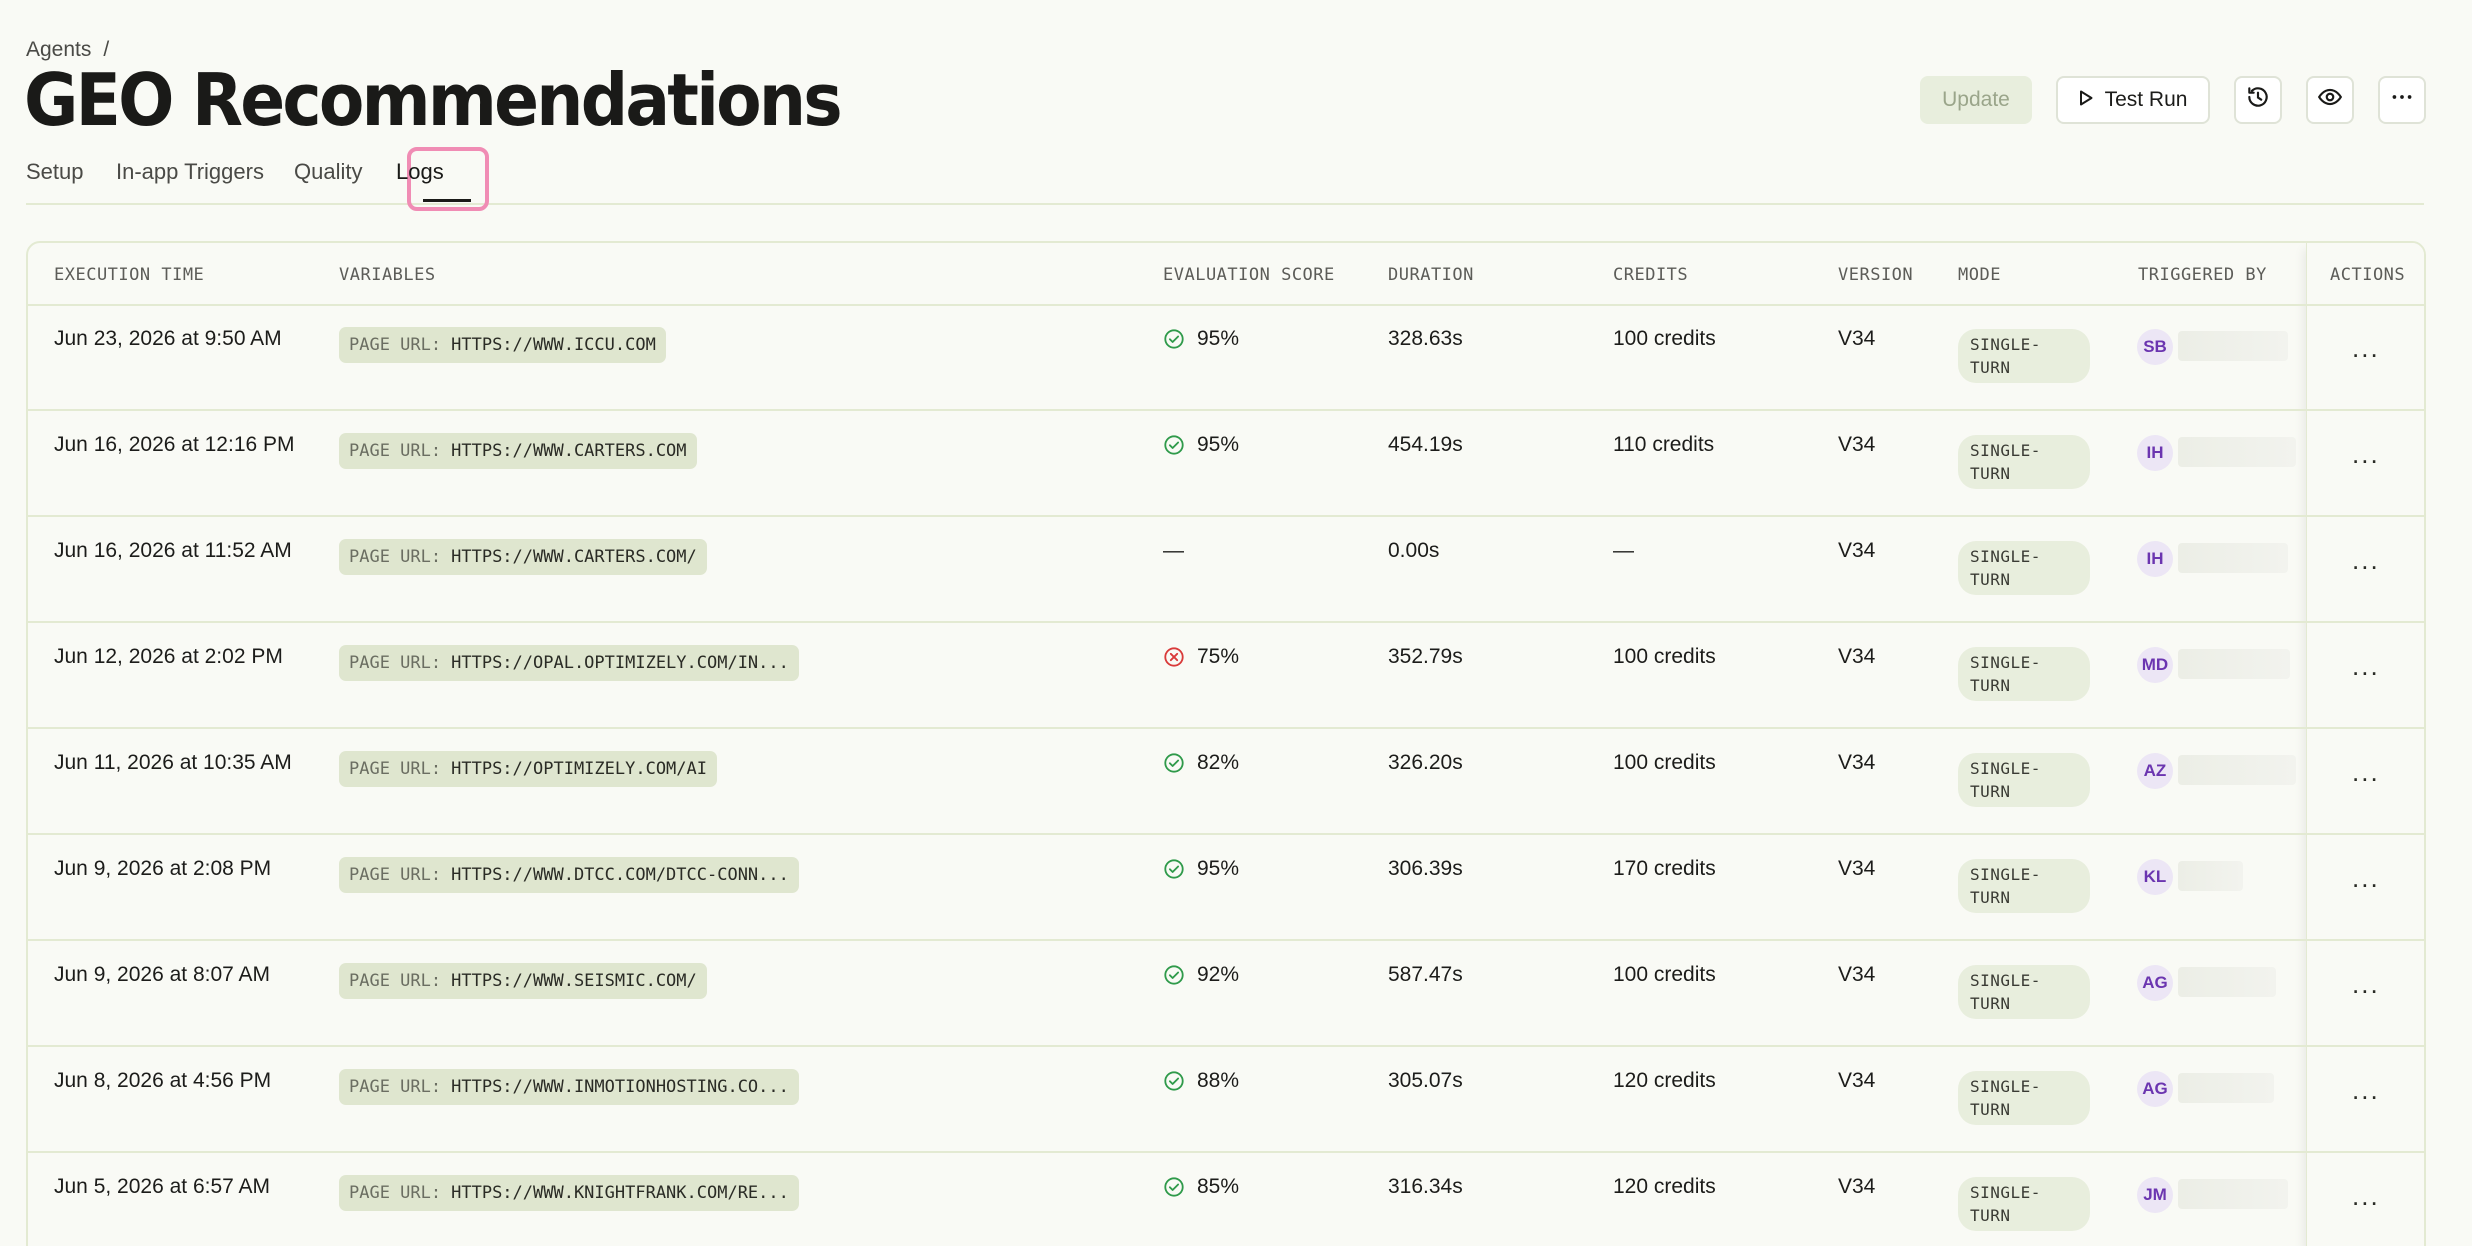 The height and width of the screenshot is (1246, 2472). I want to click on x-circle-icon, so click(1174, 657).